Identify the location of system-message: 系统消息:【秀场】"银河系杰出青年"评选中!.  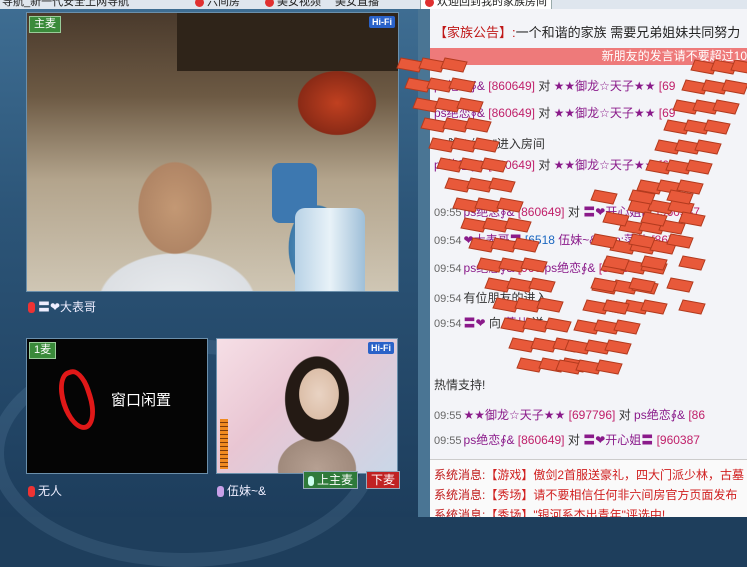
(549, 511).